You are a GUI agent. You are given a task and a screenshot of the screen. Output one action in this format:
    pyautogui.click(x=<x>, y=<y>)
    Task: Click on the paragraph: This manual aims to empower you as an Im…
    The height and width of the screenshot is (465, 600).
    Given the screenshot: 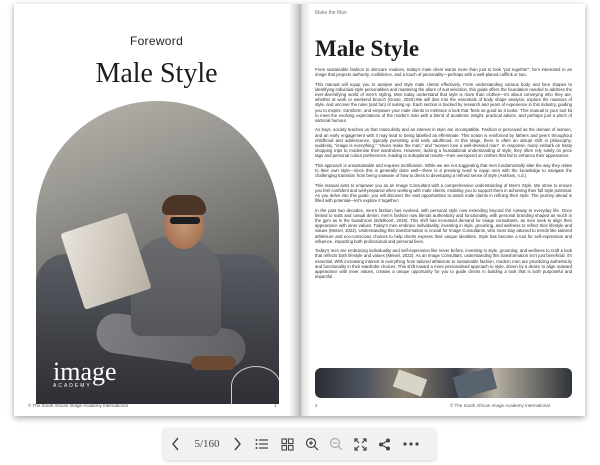 What is the action you would take?
    pyautogui.click(x=443, y=193)
    